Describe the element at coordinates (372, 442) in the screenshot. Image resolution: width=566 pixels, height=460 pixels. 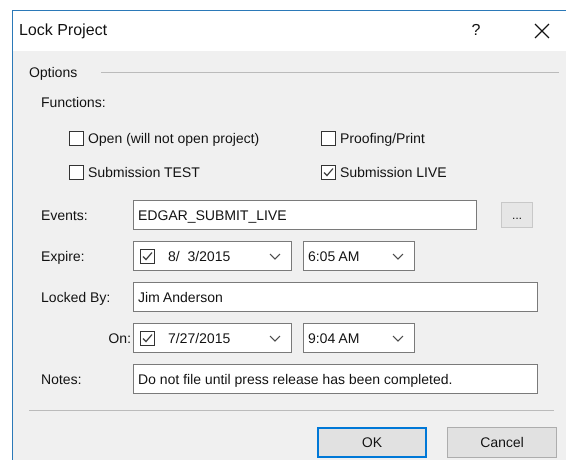
I see `dialog-button: OK` at that location.